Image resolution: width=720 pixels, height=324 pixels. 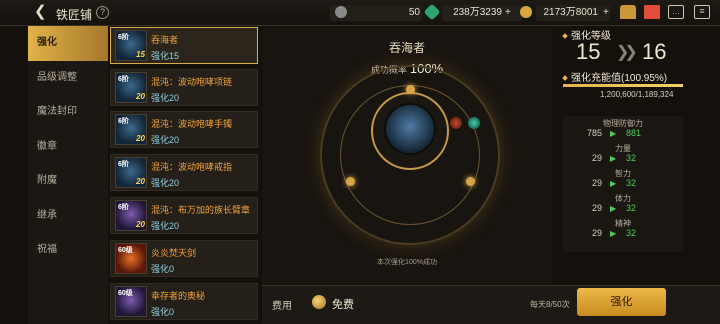 What do you see at coordinates (477, 12) in the screenshot?
I see `currency-gem-value: 238万3239` at bounding box center [477, 12].